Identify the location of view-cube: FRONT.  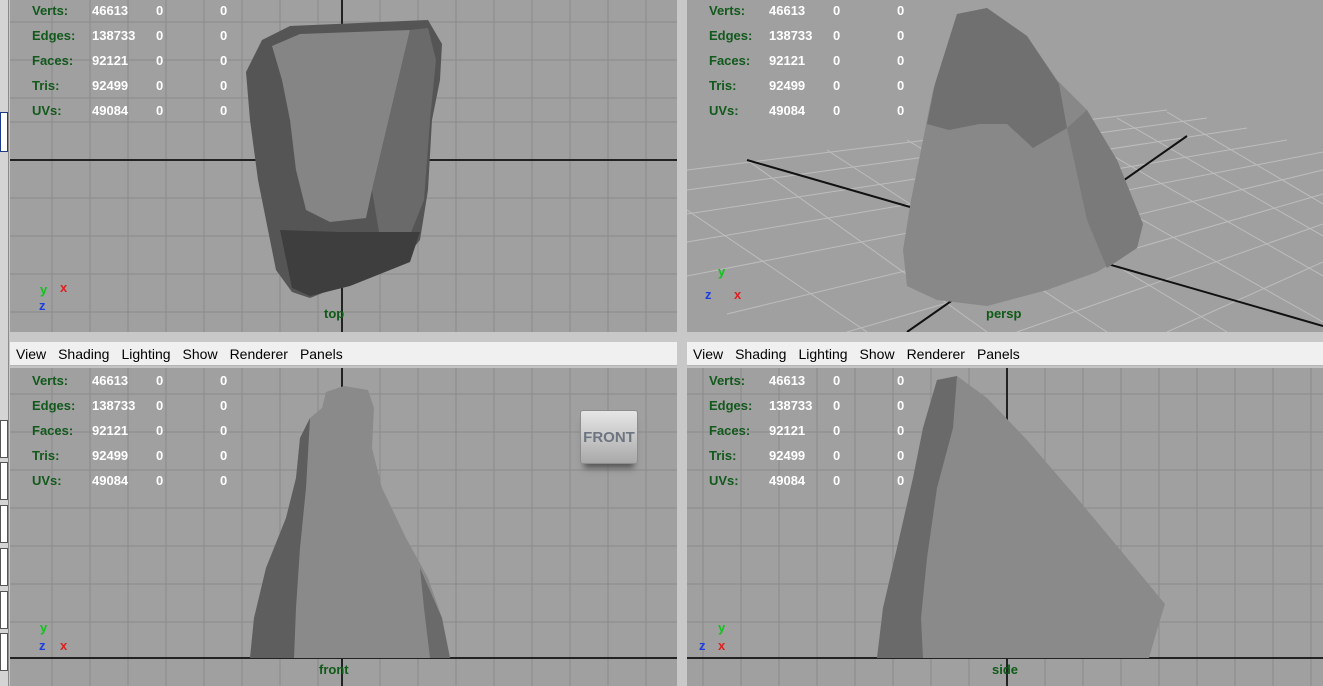
(609, 437).